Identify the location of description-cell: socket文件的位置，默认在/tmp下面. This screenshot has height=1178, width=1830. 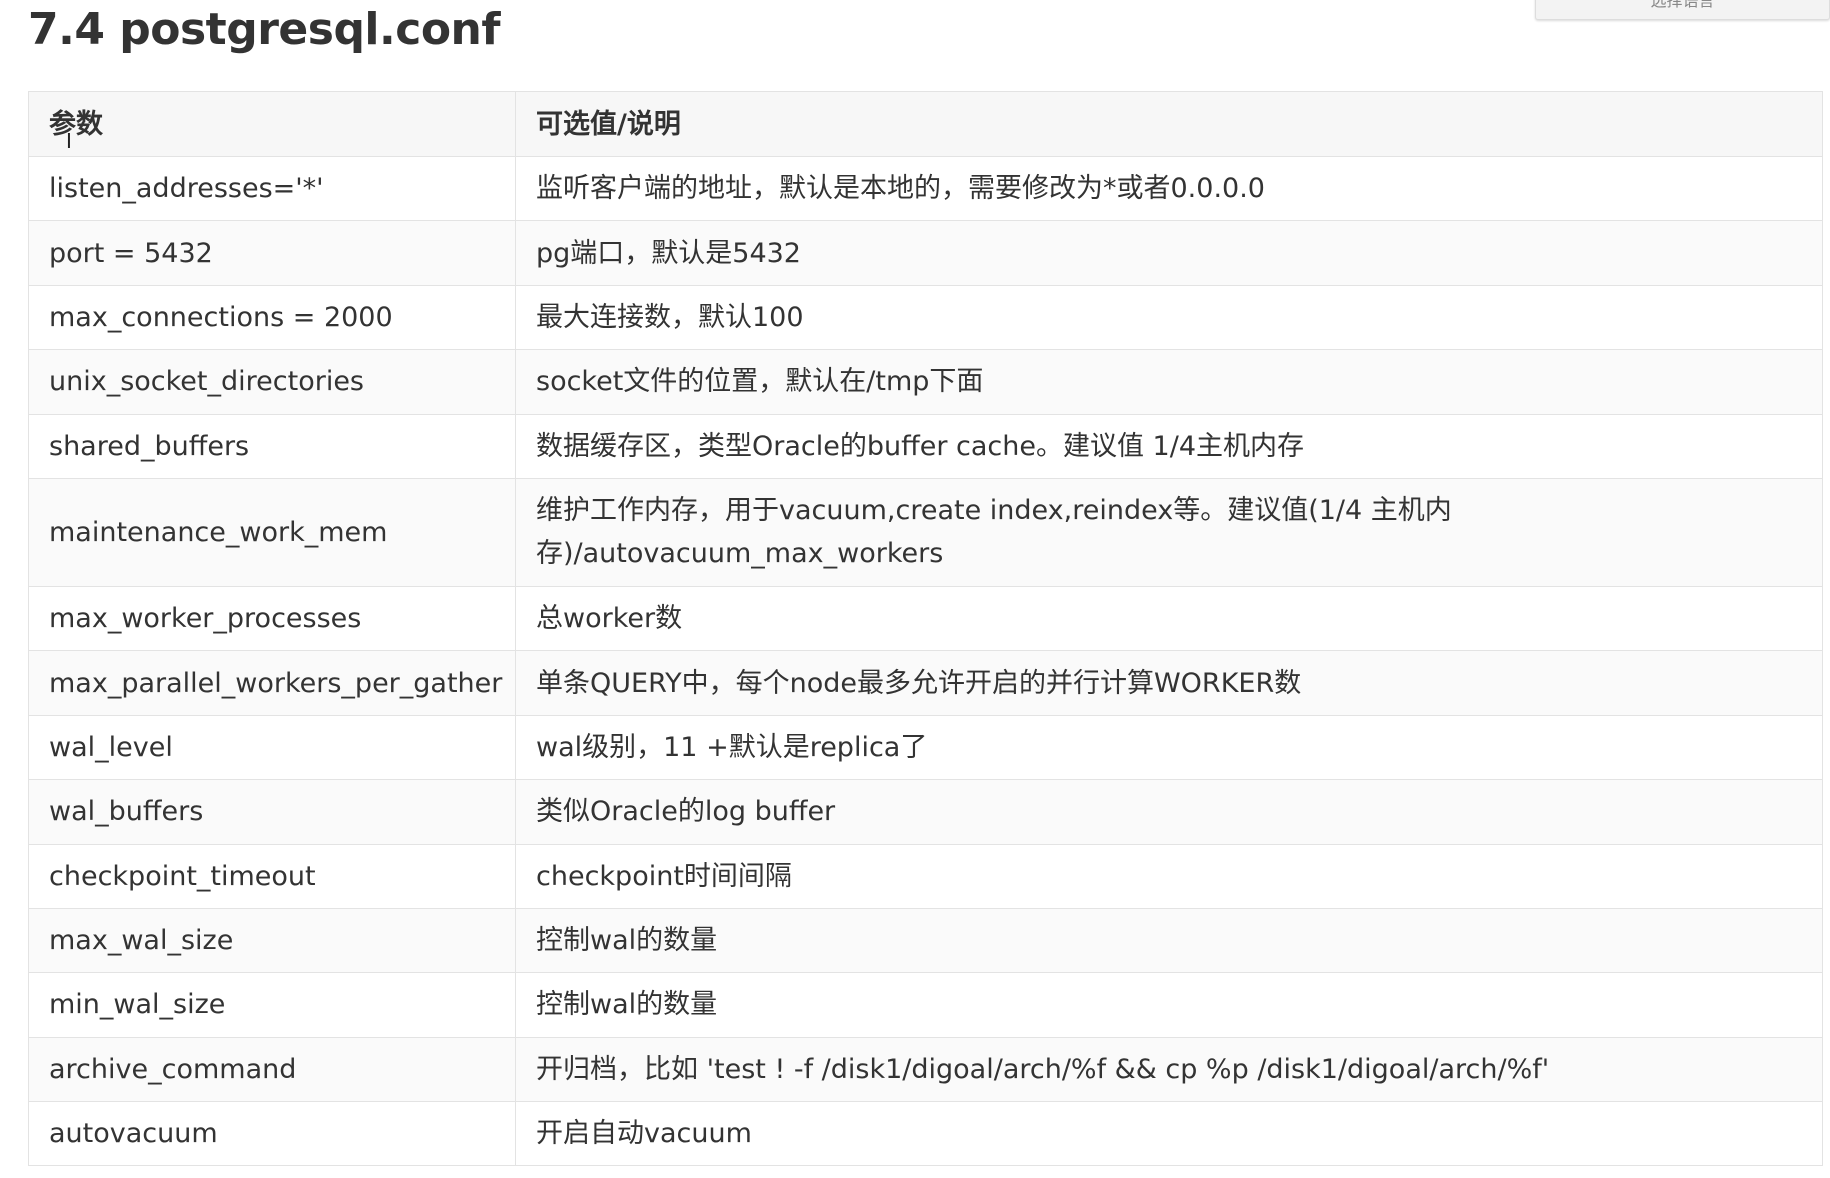
(1169, 382).